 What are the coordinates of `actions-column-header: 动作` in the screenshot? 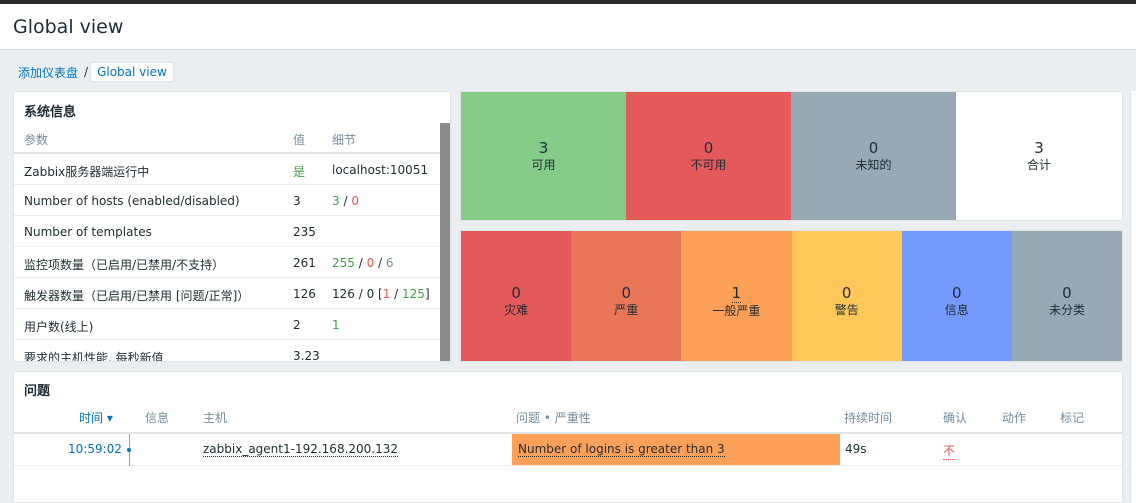 It's located at (1014, 418).